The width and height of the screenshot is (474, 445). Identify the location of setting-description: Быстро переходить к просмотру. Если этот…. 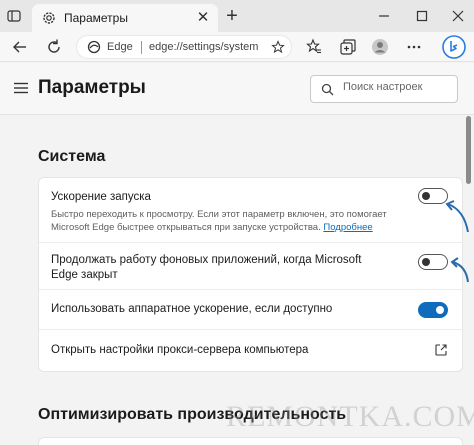
(219, 221).